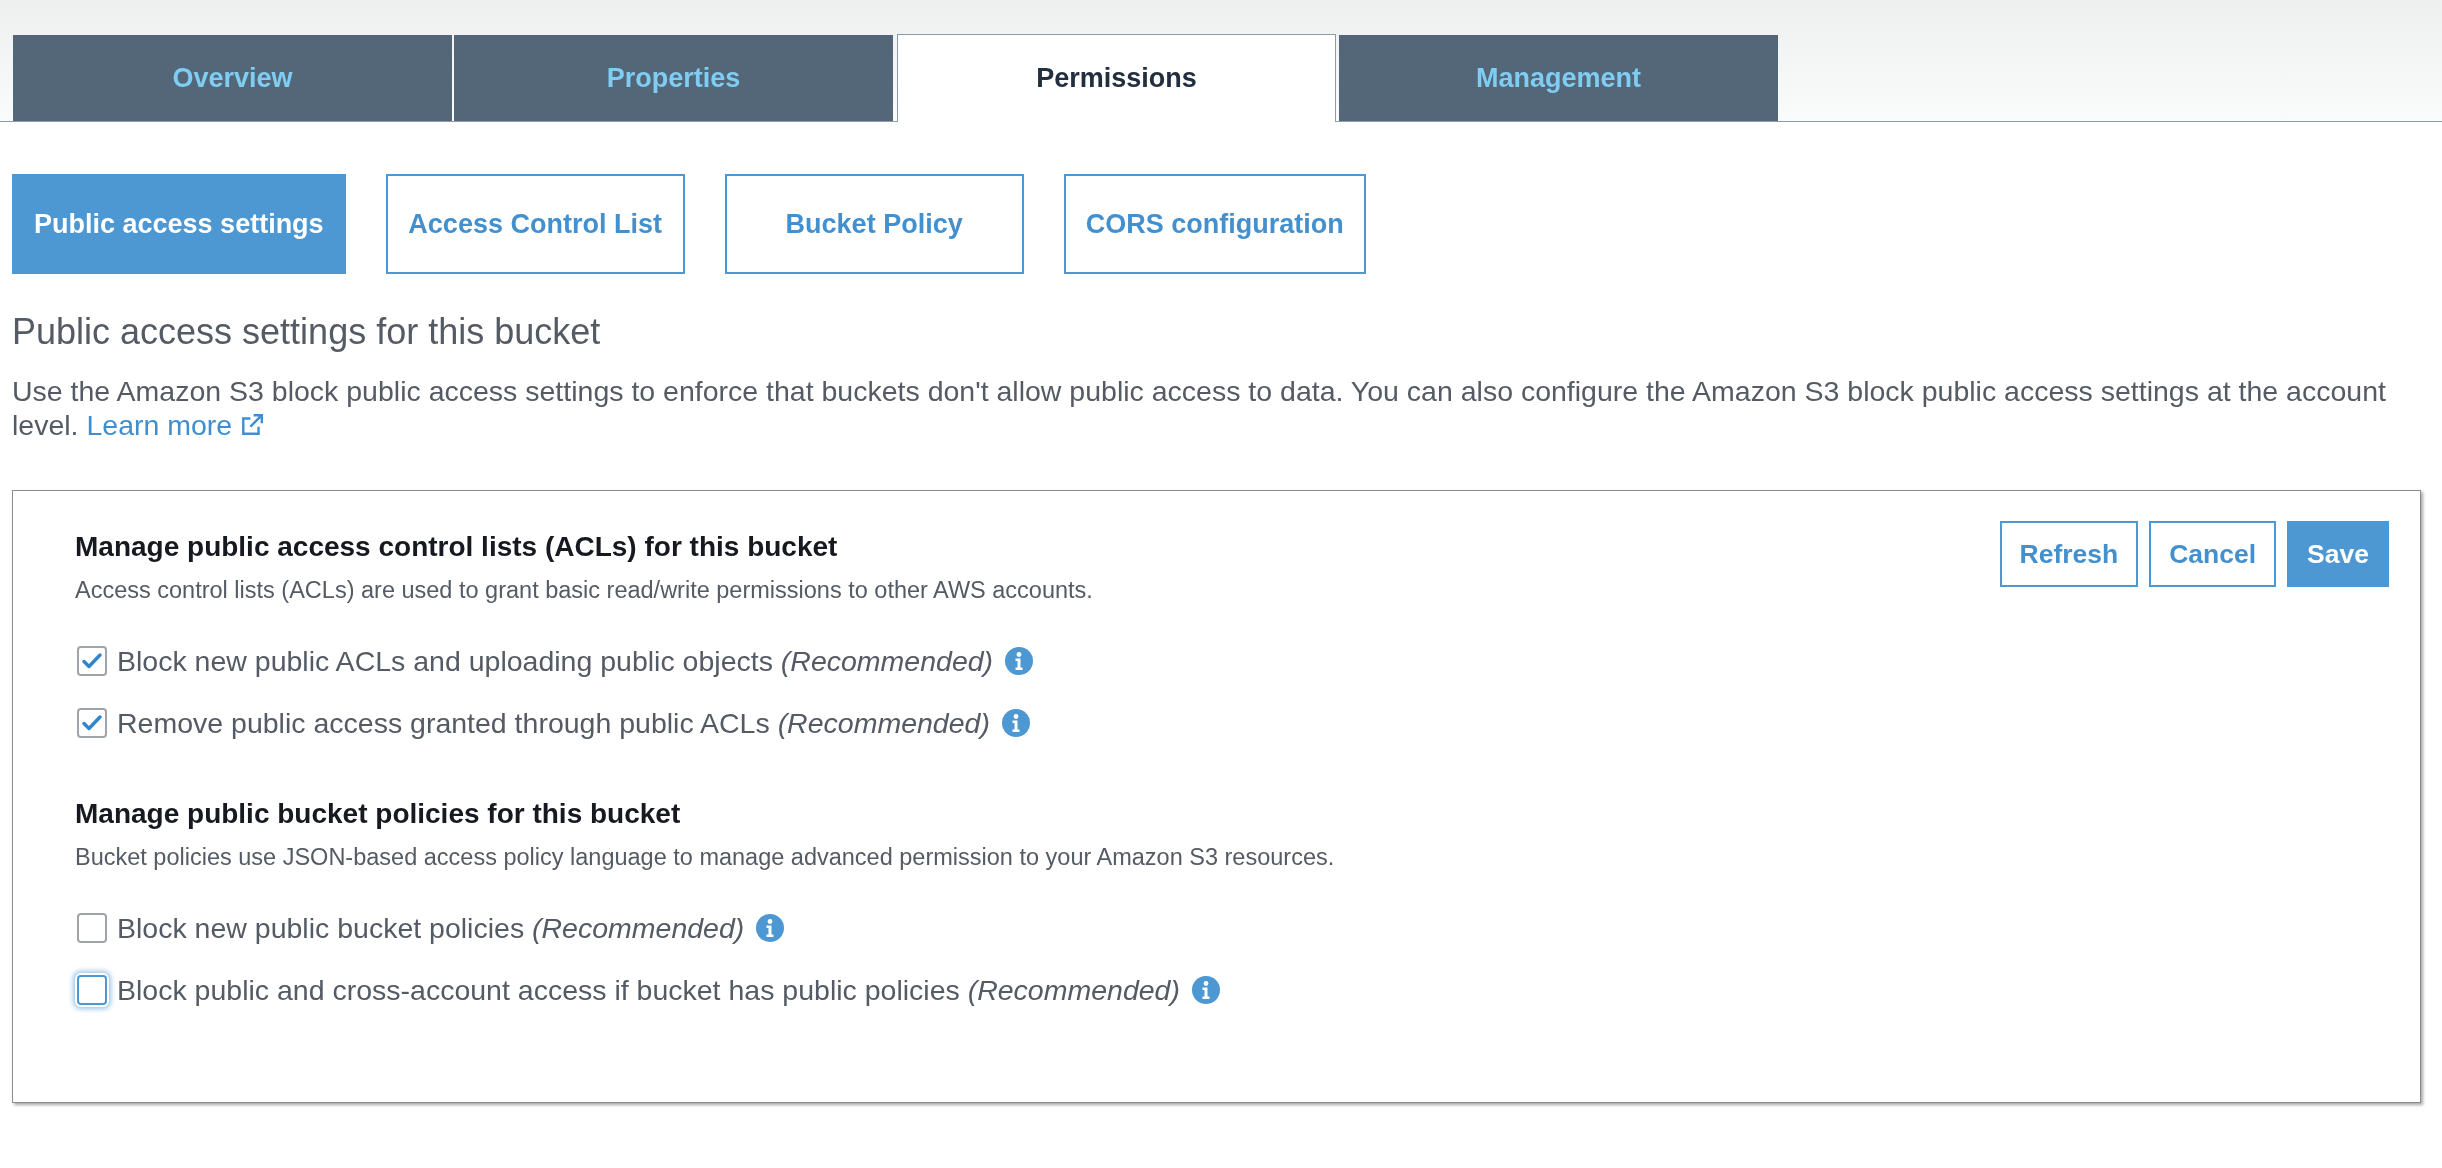 This screenshot has width=2442, height=1168. Describe the element at coordinates (553, 723) in the screenshot. I see `checkbox-label: Remove public access granted through public ACLs (Recommended)` at that location.